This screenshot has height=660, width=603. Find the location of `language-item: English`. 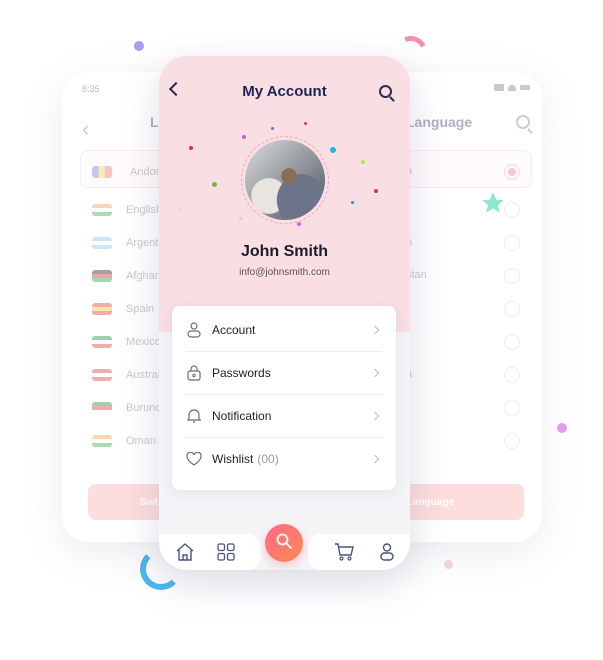

language-item: English is located at coordinates (127, 210).